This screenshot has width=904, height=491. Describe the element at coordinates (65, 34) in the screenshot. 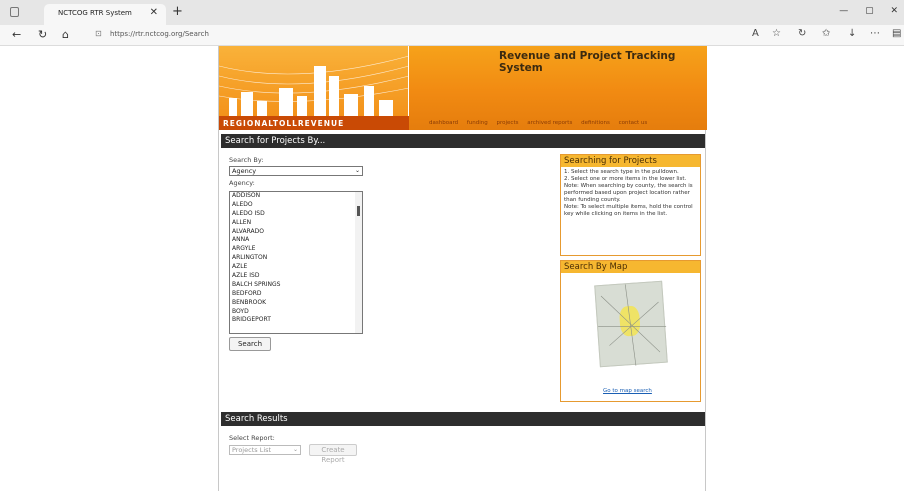

I see `home-icon: ⌂` at that location.